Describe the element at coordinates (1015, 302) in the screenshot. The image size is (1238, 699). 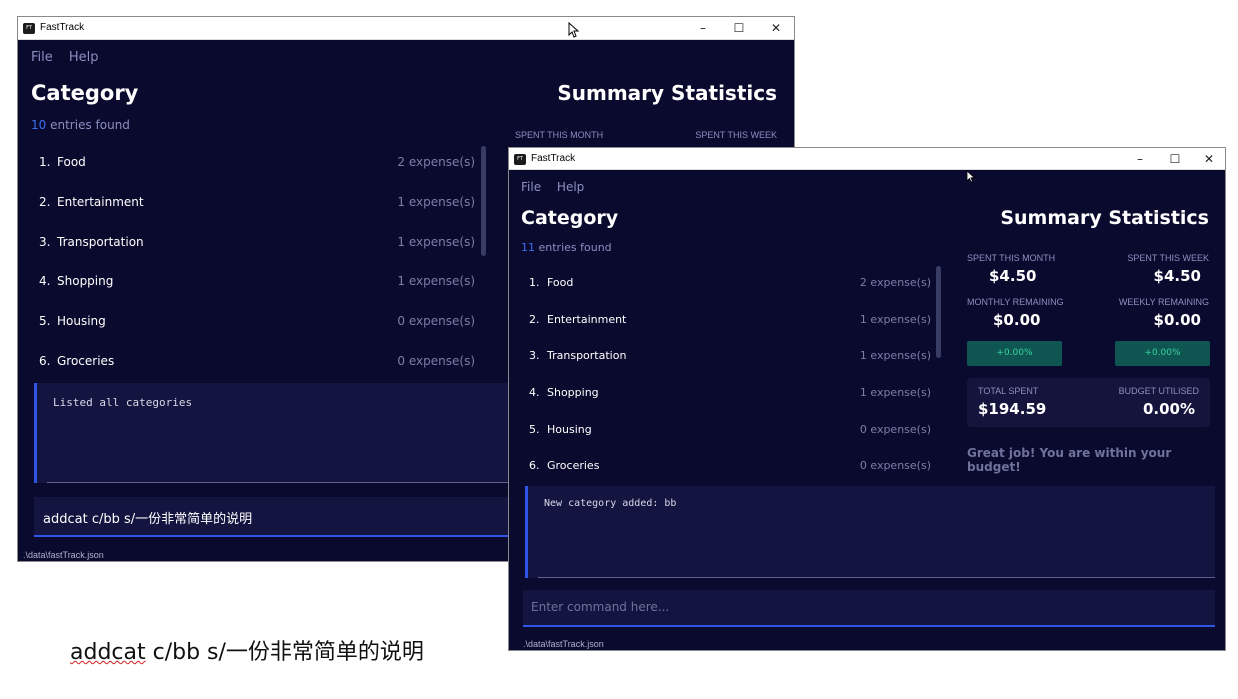
I see `monthly-remaining-label: MONTHLY REMAINING` at that location.